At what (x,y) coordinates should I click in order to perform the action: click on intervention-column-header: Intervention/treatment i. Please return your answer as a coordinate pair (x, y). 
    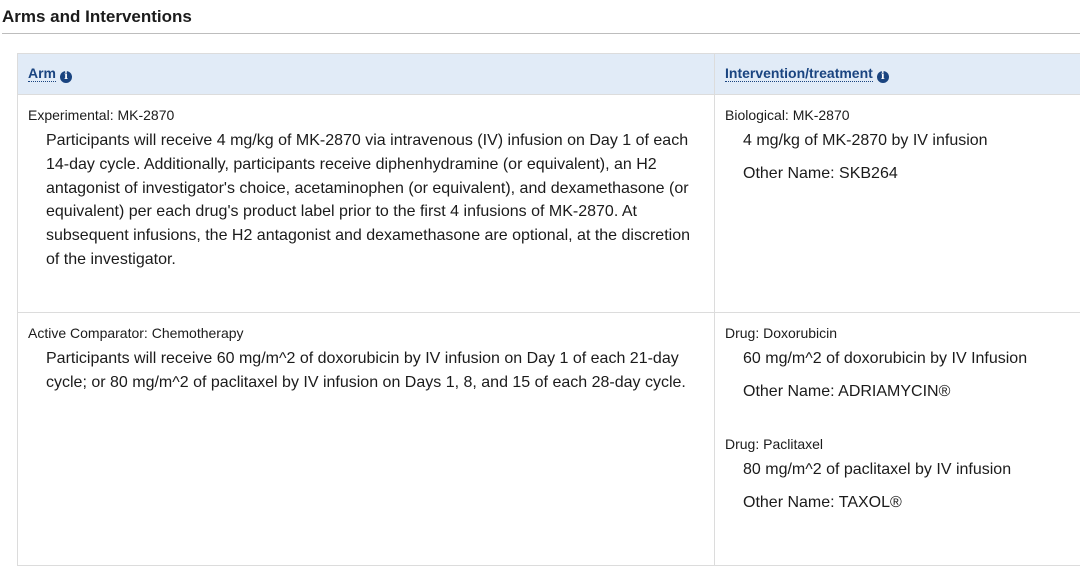
    Looking at the image, I should click on (897, 74).